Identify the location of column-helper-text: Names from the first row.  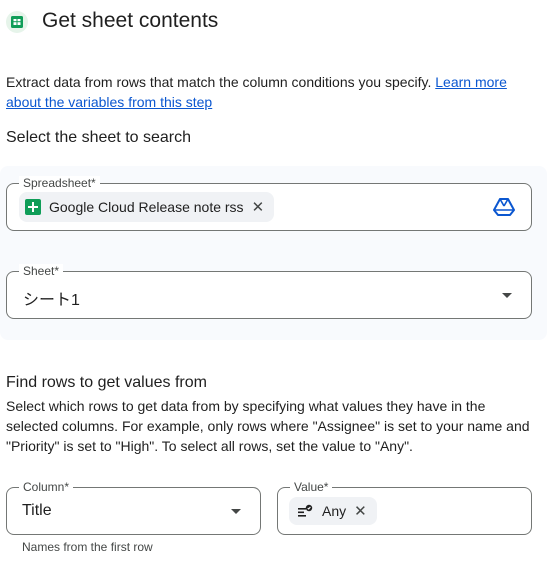
(87, 547).